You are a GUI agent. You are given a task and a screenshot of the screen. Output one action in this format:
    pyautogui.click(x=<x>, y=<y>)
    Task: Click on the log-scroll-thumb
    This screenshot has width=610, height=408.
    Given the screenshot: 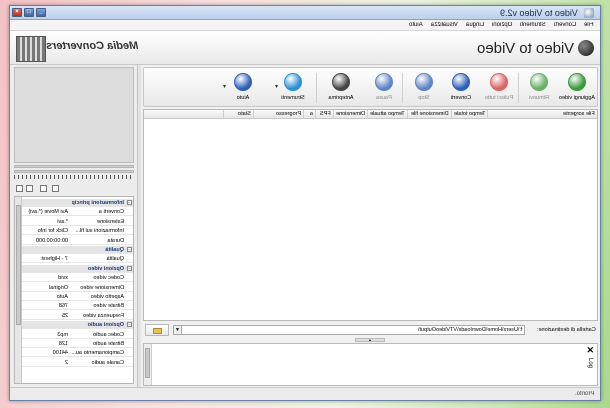 What is the action you would take?
    pyautogui.click(x=147, y=363)
    